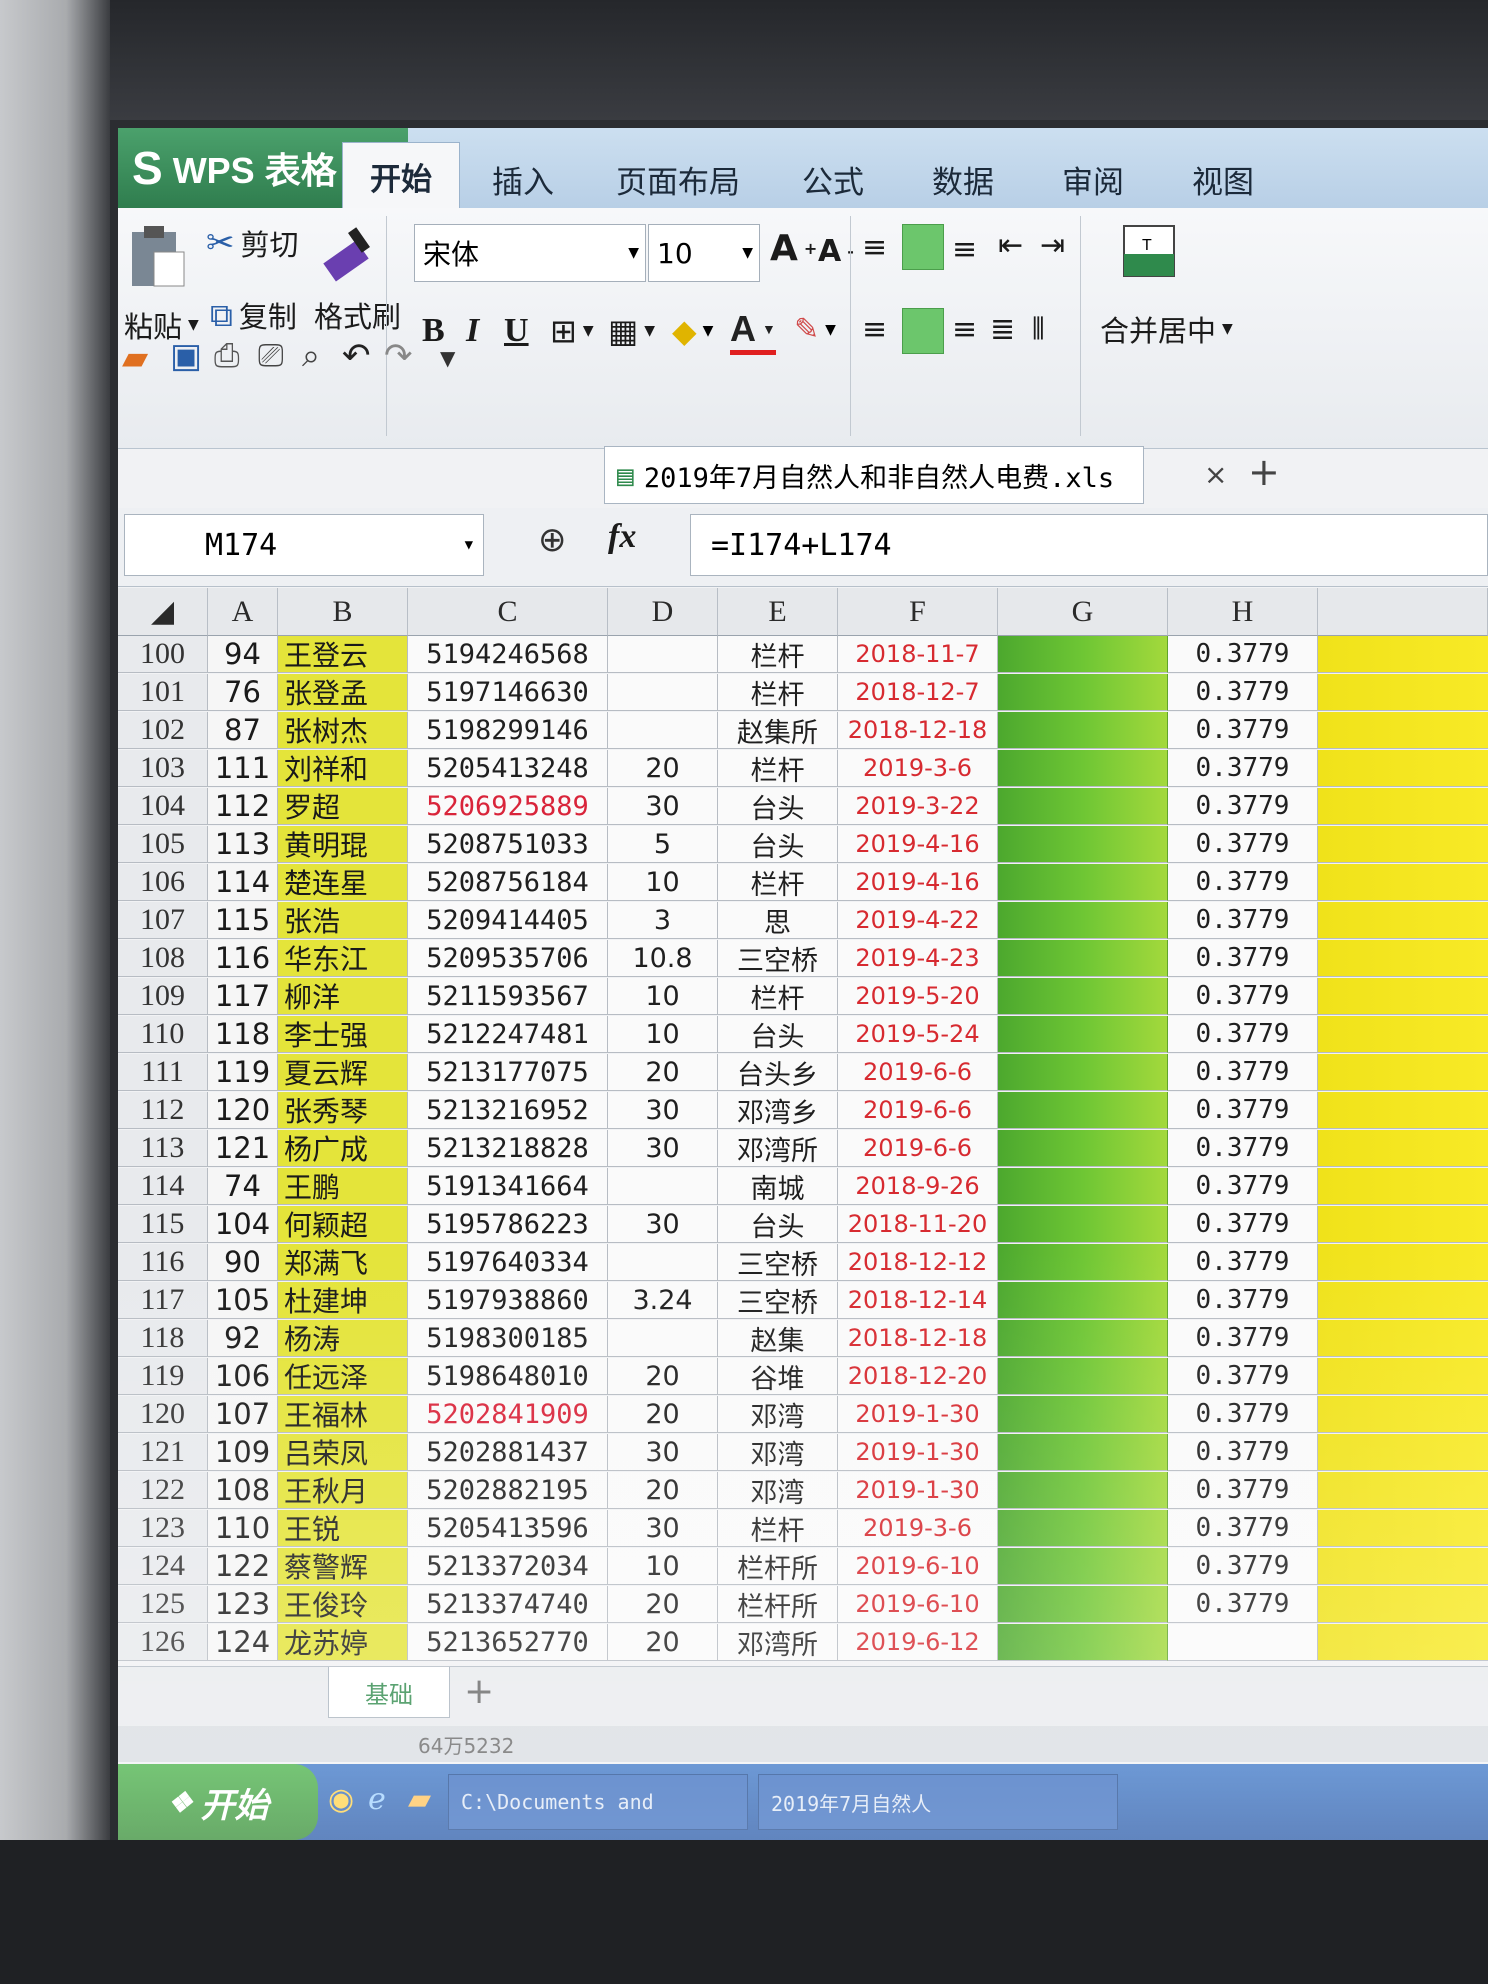 Image resolution: width=1488 pixels, height=1984 pixels. Describe the element at coordinates (343, 1642) in the screenshot. I see `cell-b: 龙苏婷` at that location.